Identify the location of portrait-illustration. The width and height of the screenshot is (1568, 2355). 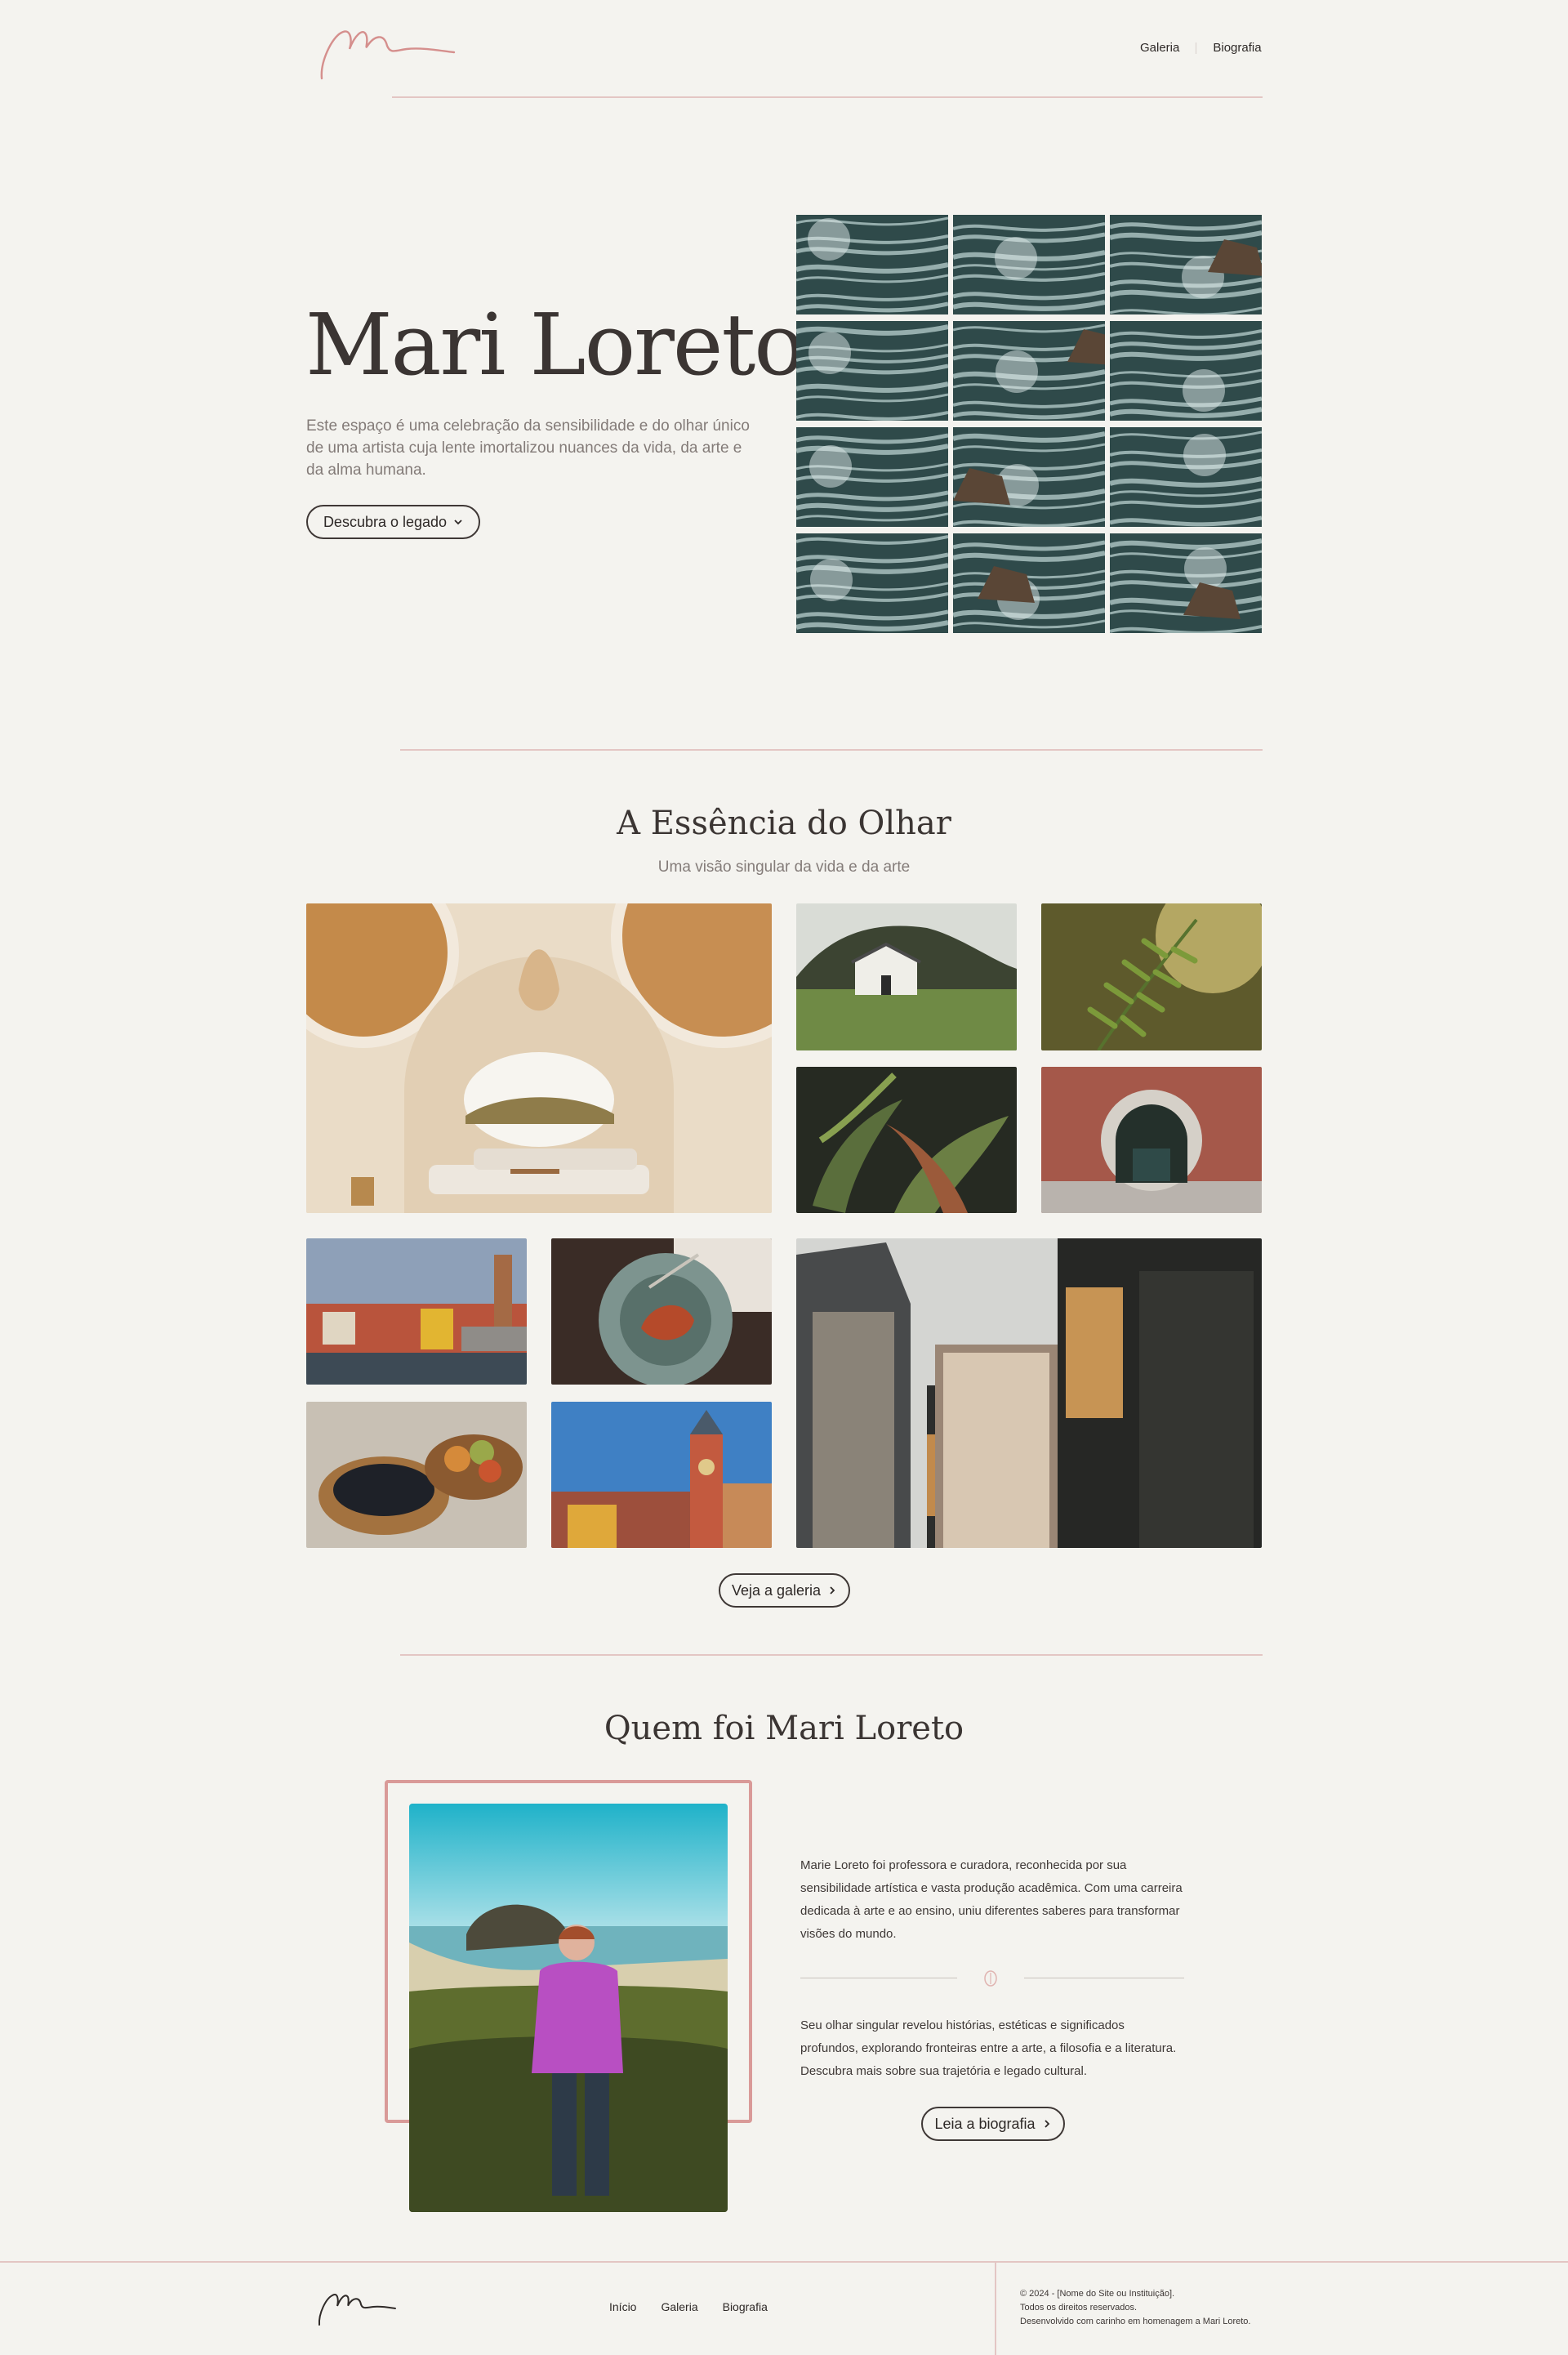
(568, 2008).